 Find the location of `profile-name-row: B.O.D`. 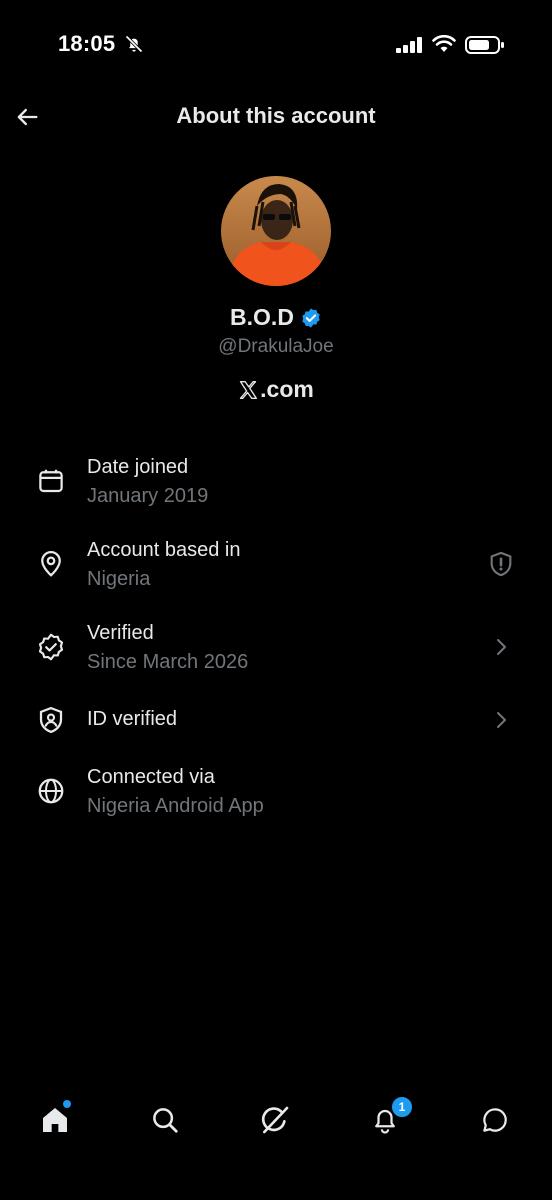

profile-name-row: B.O.D is located at coordinates (276, 317).